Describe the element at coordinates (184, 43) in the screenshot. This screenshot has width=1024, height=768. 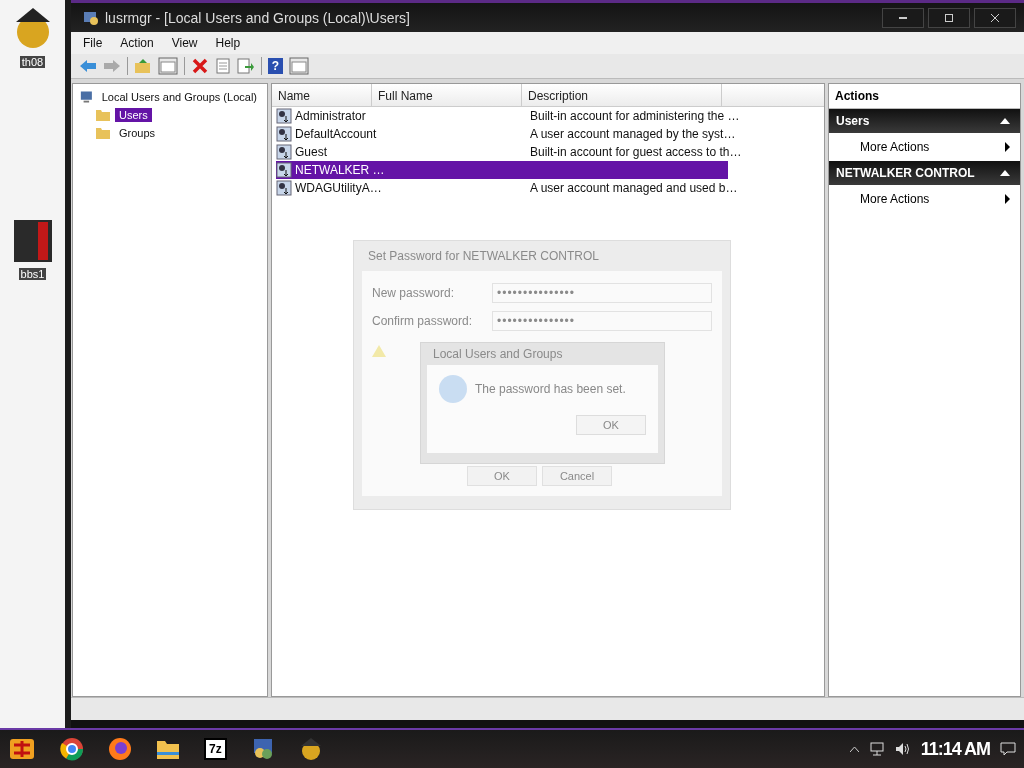
I see `menu-item: View` at that location.